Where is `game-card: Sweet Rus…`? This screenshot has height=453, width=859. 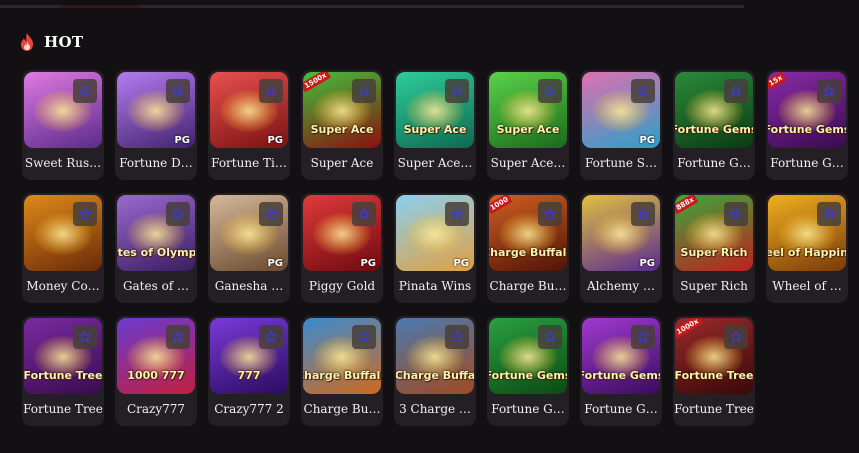 game-card: Sweet Rus… is located at coordinates (63, 125).